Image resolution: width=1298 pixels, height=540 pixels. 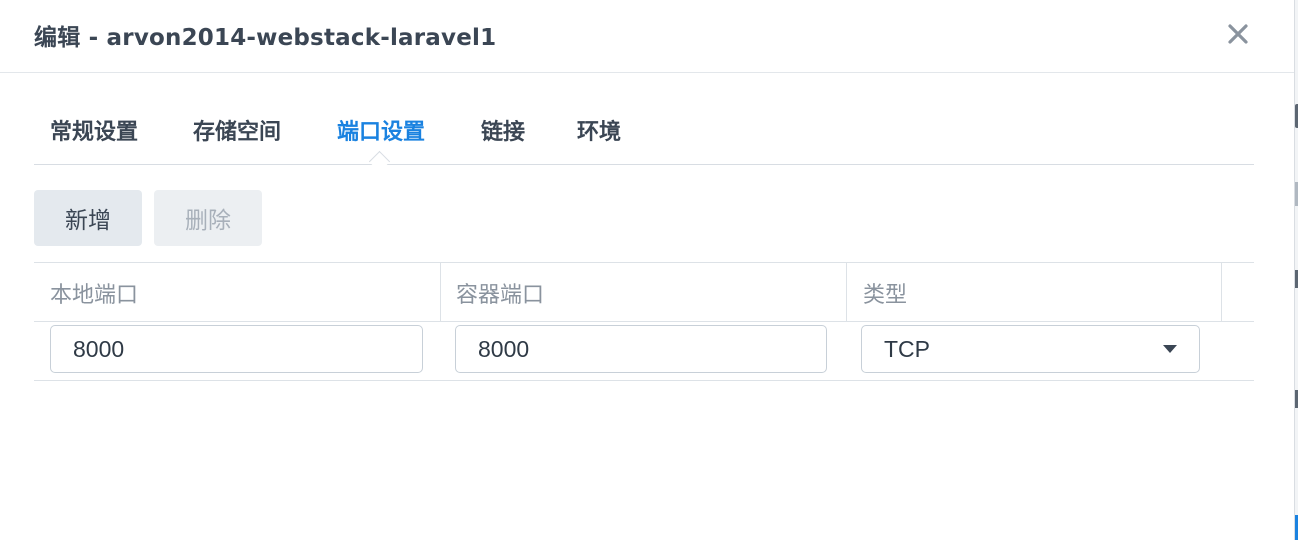 What do you see at coordinates (265, 38) in the screenshot?
I see `dialog-title: 编辑 - arvon2014-webstack-laravel1` at bounding box center [265, 38].